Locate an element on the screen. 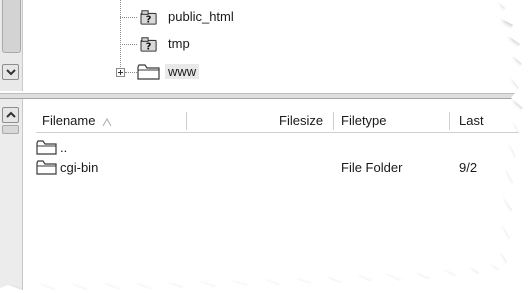 This screenshot has width=532, height=293. chevron-down-icon is located at coordinates (11, 72).